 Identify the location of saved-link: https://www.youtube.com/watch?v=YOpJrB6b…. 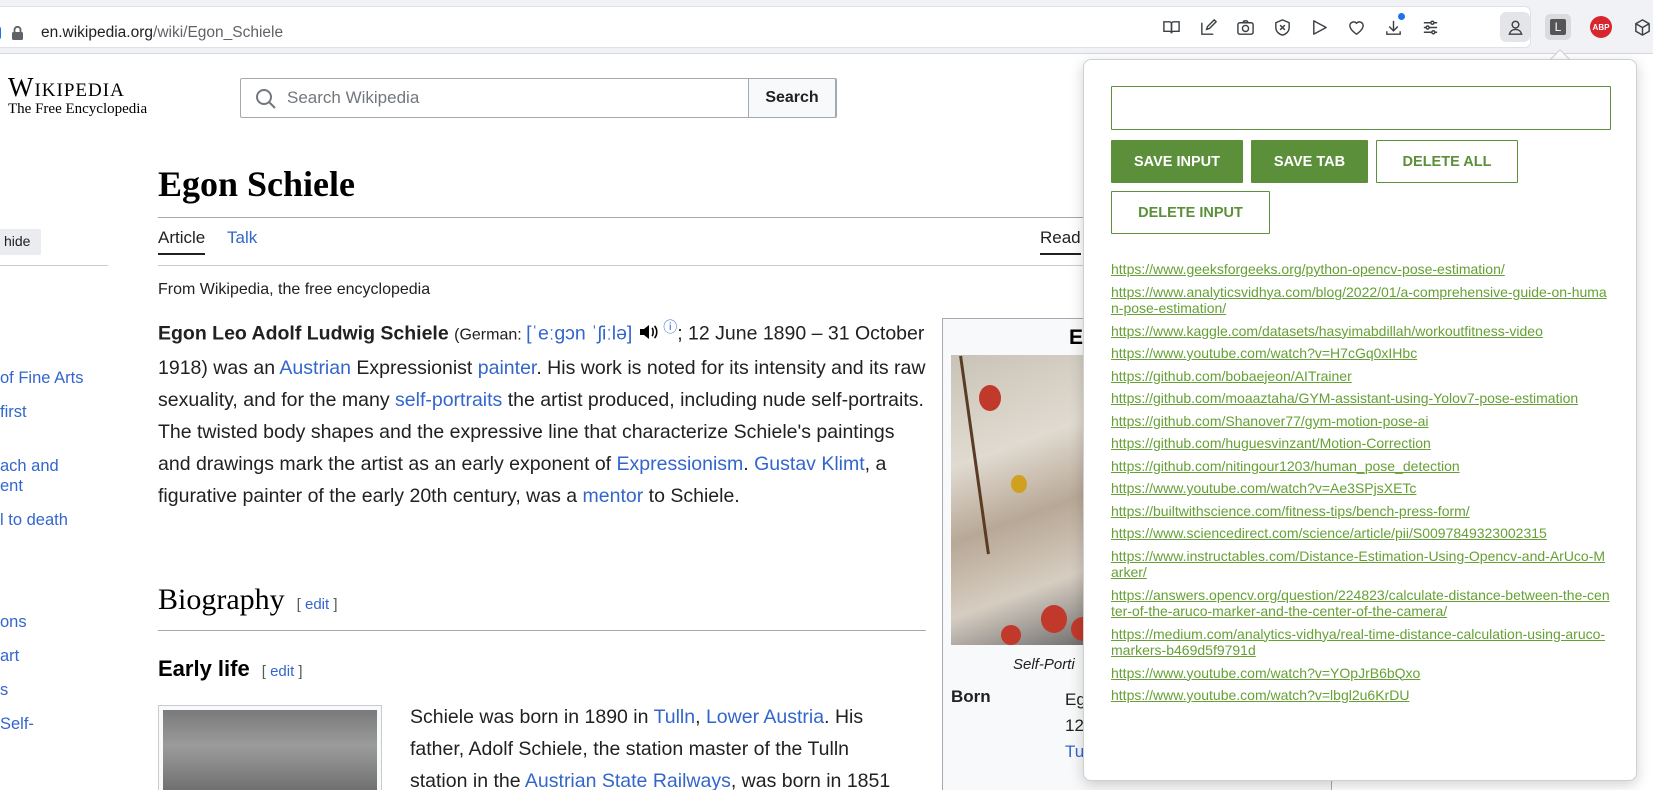
(1361, 673).